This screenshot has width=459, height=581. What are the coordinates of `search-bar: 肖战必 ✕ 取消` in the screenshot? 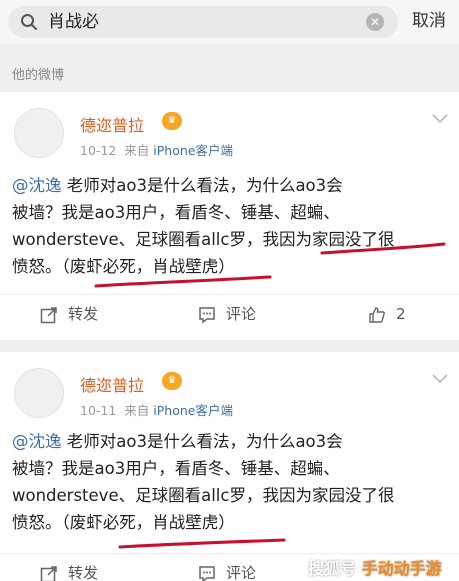 It's located at (229, 22).